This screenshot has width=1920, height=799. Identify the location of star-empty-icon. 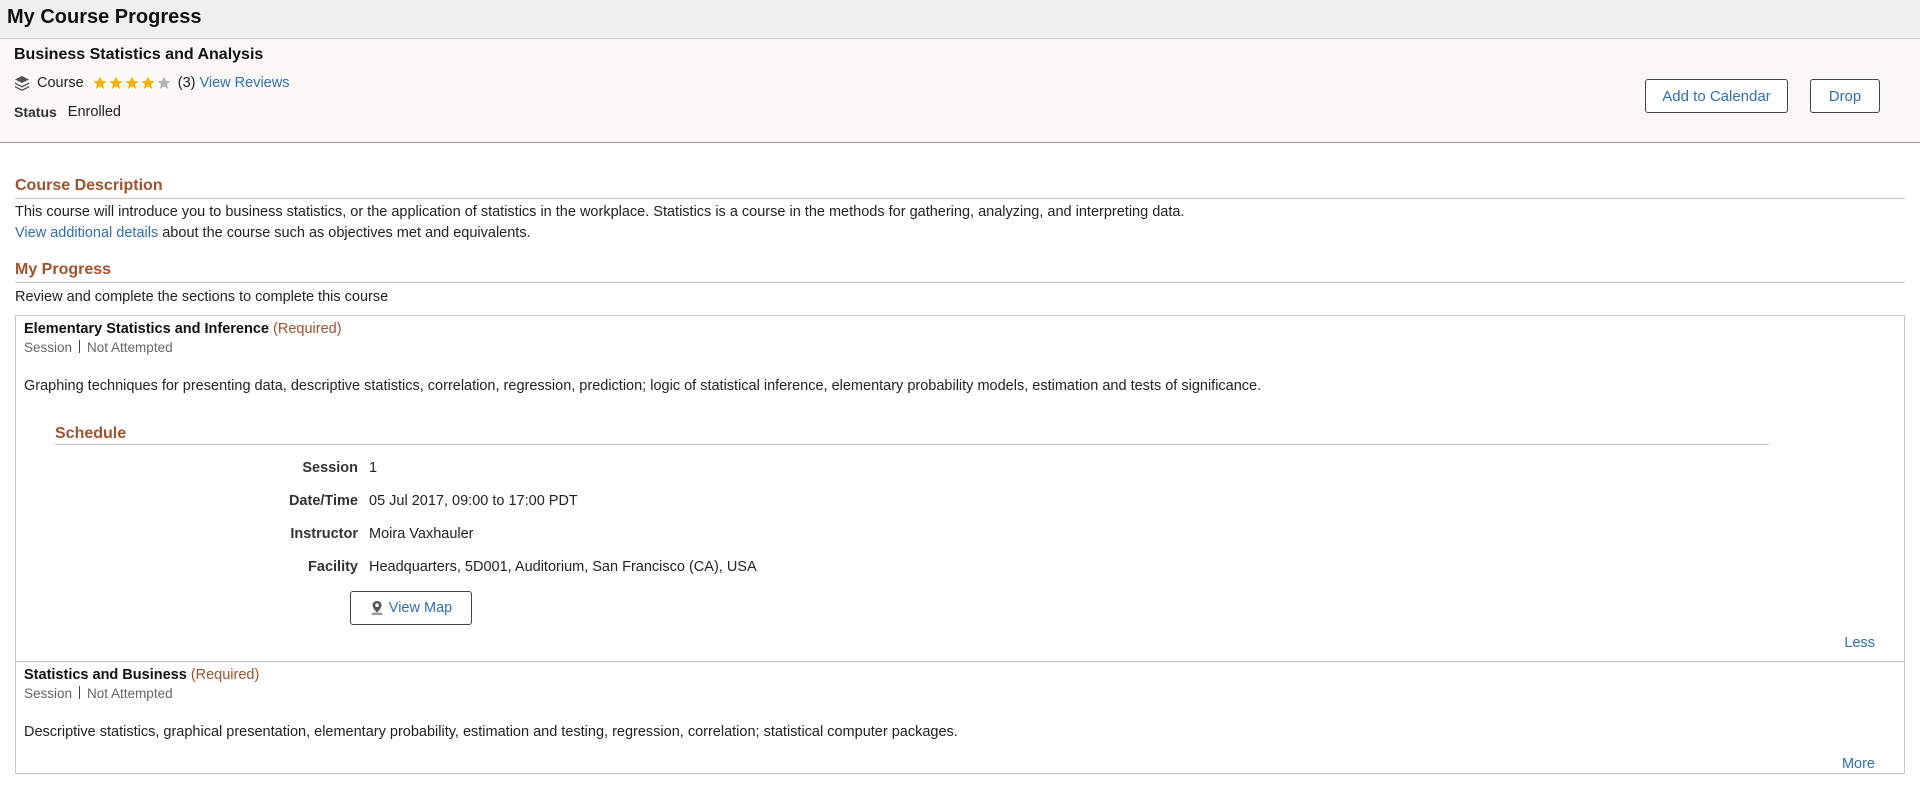
(164, 83).